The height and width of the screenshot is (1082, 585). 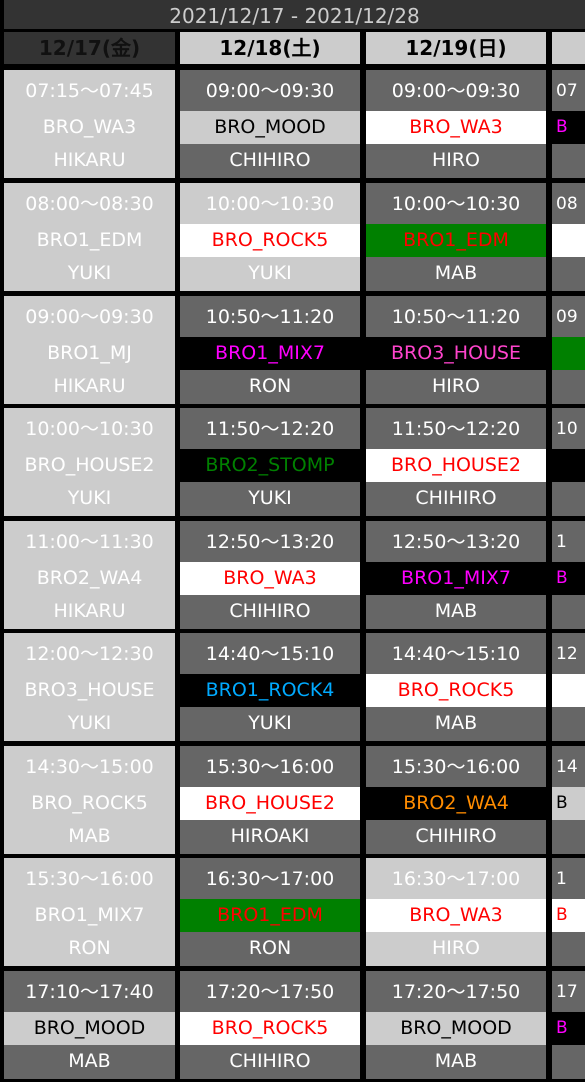 What do you see at coordinates (270, 465) in the screenshot?
I see `lesson-name: BRO2_STOMP` at bounding box center [270, 465].